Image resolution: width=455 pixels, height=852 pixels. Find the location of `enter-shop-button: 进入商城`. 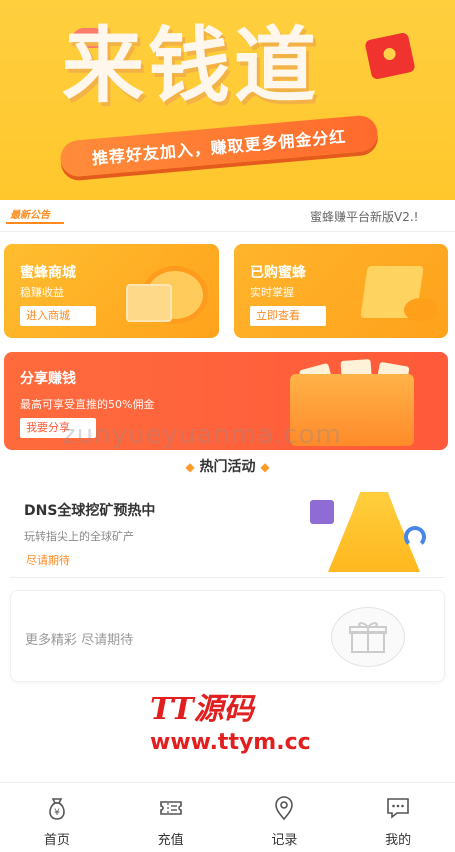

enter-shop-button: 进入商城 is located at coordinates (58, 316).